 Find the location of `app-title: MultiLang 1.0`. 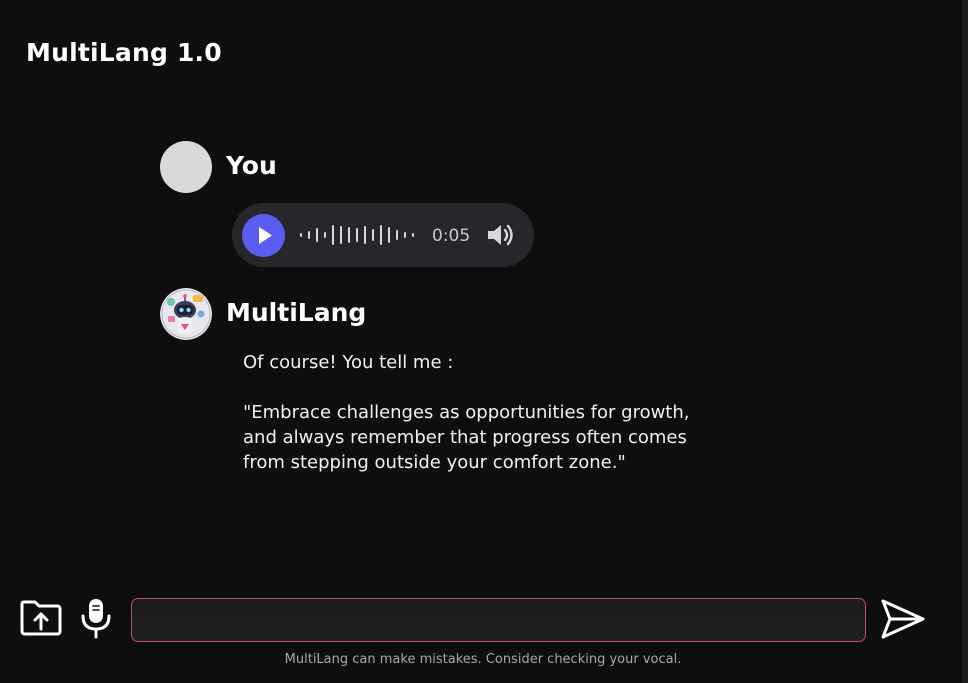

app-title: MultiLang 1.0 is located at coordinates (124, 52).